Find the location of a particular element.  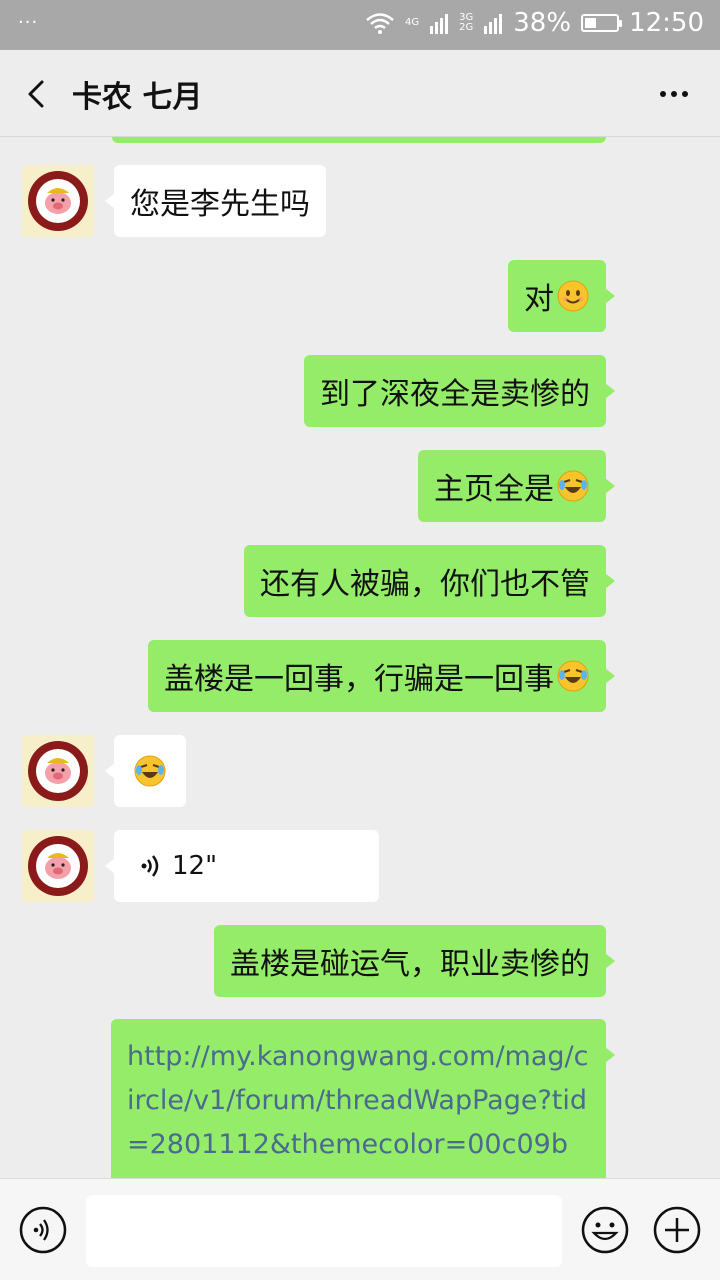

voice-wave-icon is located at coordinates (150, 866).